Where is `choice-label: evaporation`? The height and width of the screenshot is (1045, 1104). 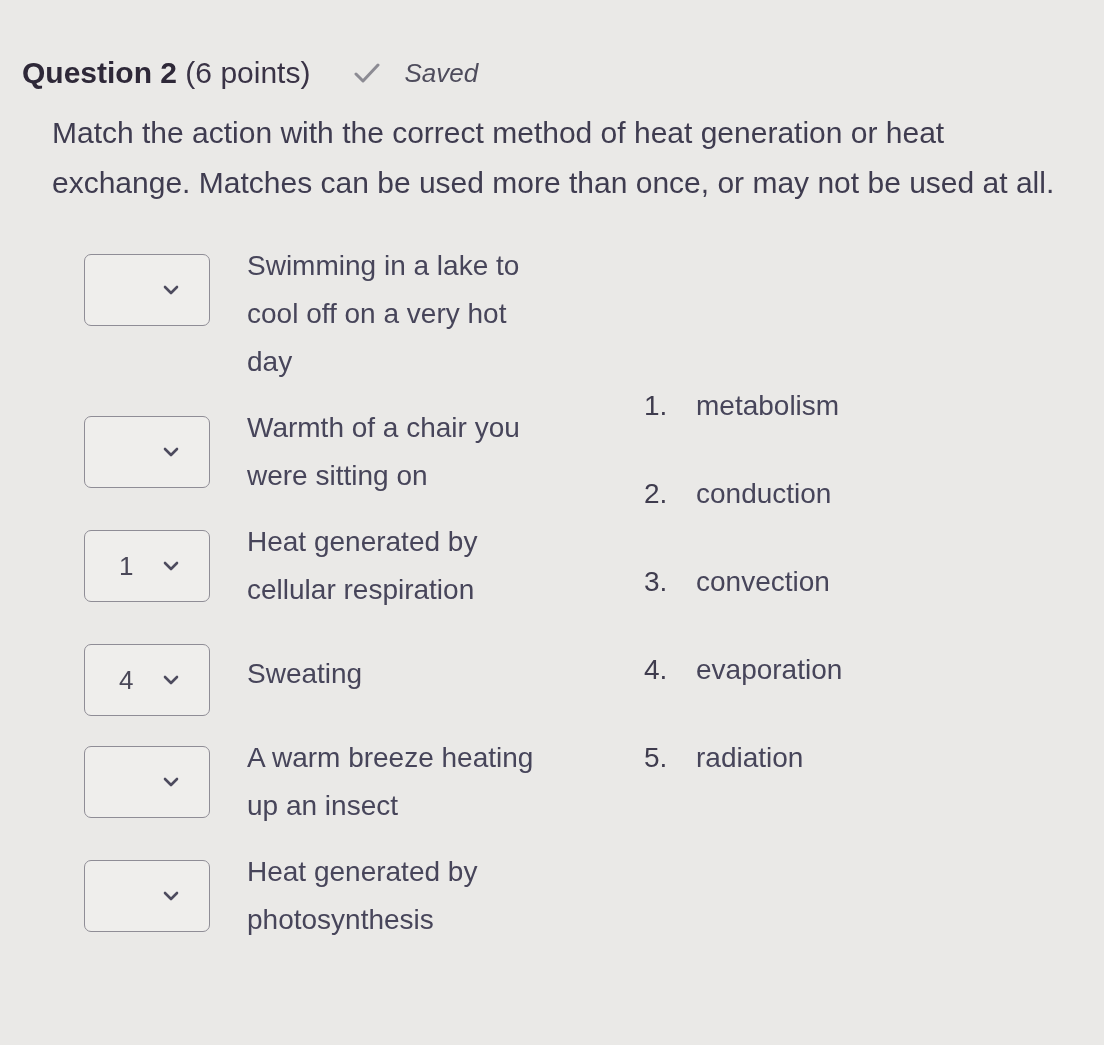
choice-label: evaporation is located at coordinates (769, 670).